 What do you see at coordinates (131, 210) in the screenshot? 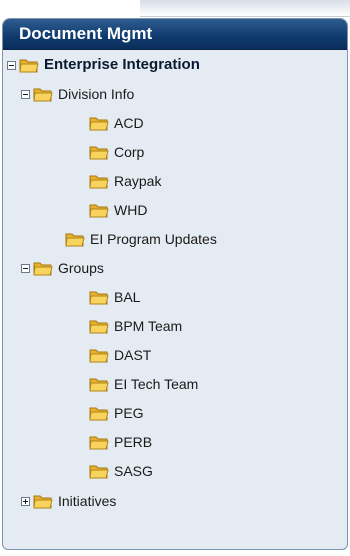
I see `tree-node-label: WHD` at bounding box center [131, 210].